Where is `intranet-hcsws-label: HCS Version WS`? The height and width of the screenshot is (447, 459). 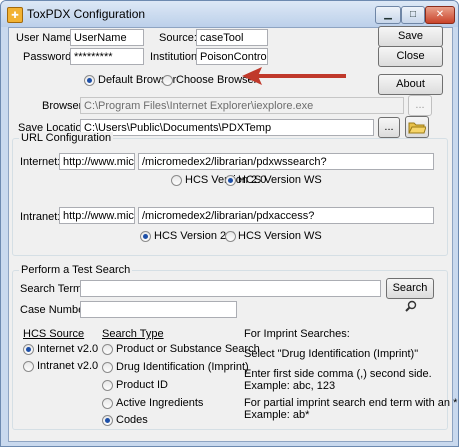 intranet-hcsws-label: HCS Version WS is located at coordinates (280, 236).